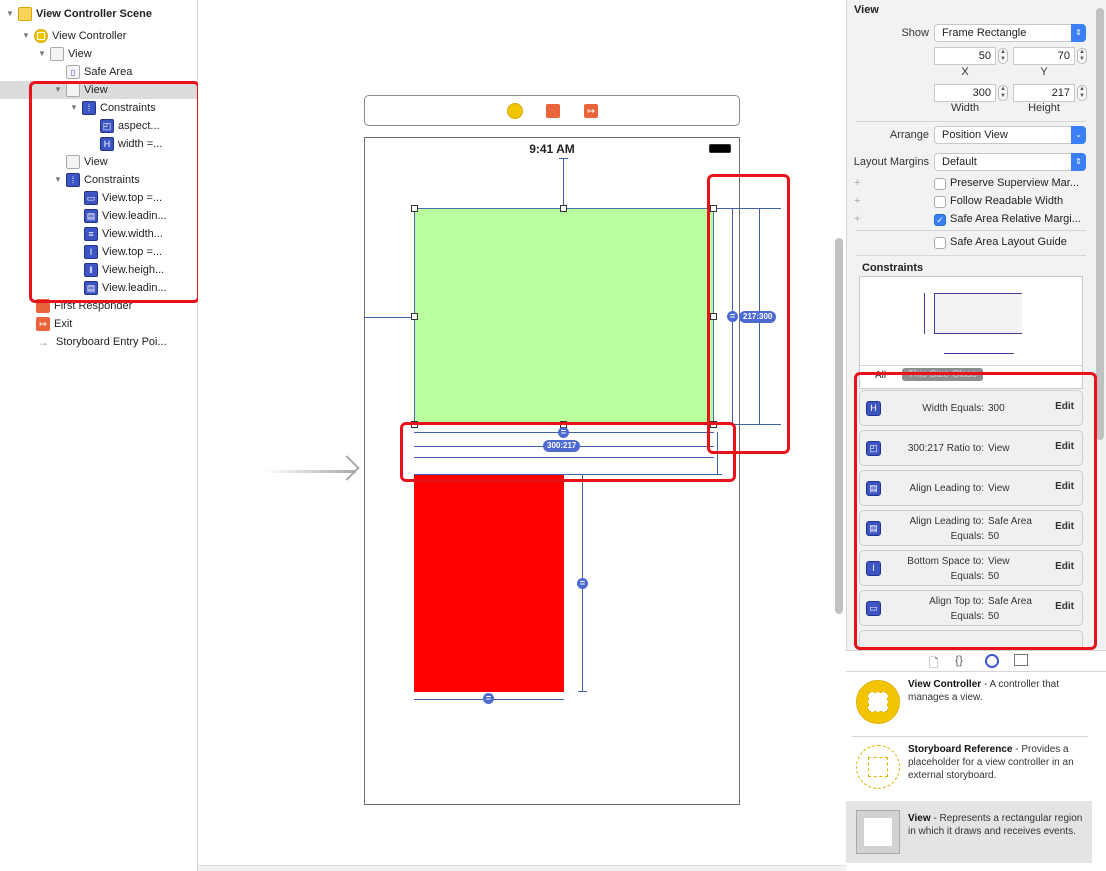 The image size is (1106, 871). Describe the element at coordinates (965, 72) in the screenshot. I see `x-label: X` at that location.